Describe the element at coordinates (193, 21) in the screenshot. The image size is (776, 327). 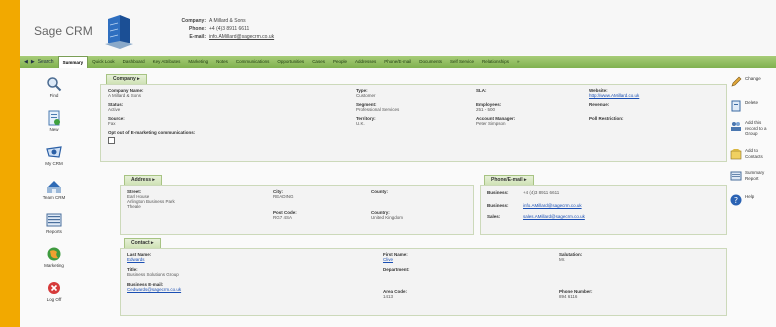
I see `company-label: Company:` at that location.